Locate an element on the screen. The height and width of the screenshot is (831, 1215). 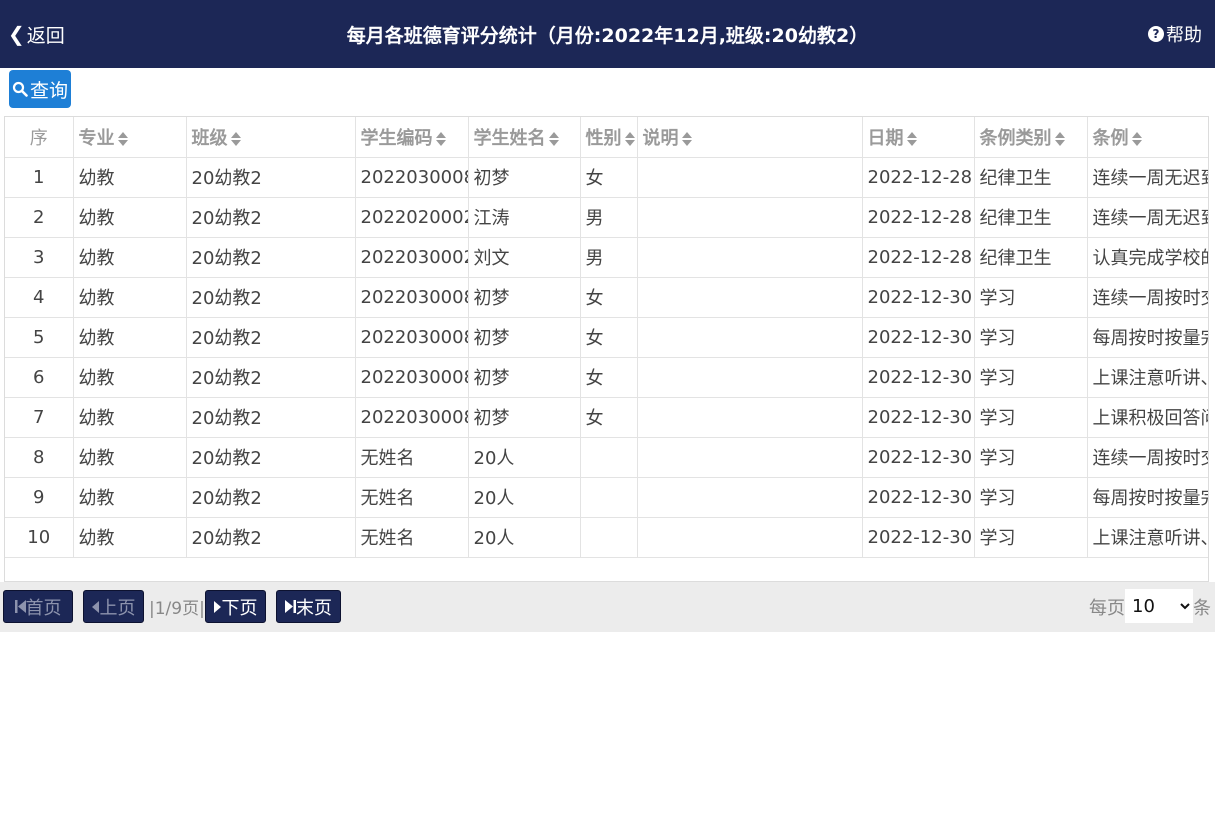
column-header-label: 条例类别 is located at coordinates (1015, 138).